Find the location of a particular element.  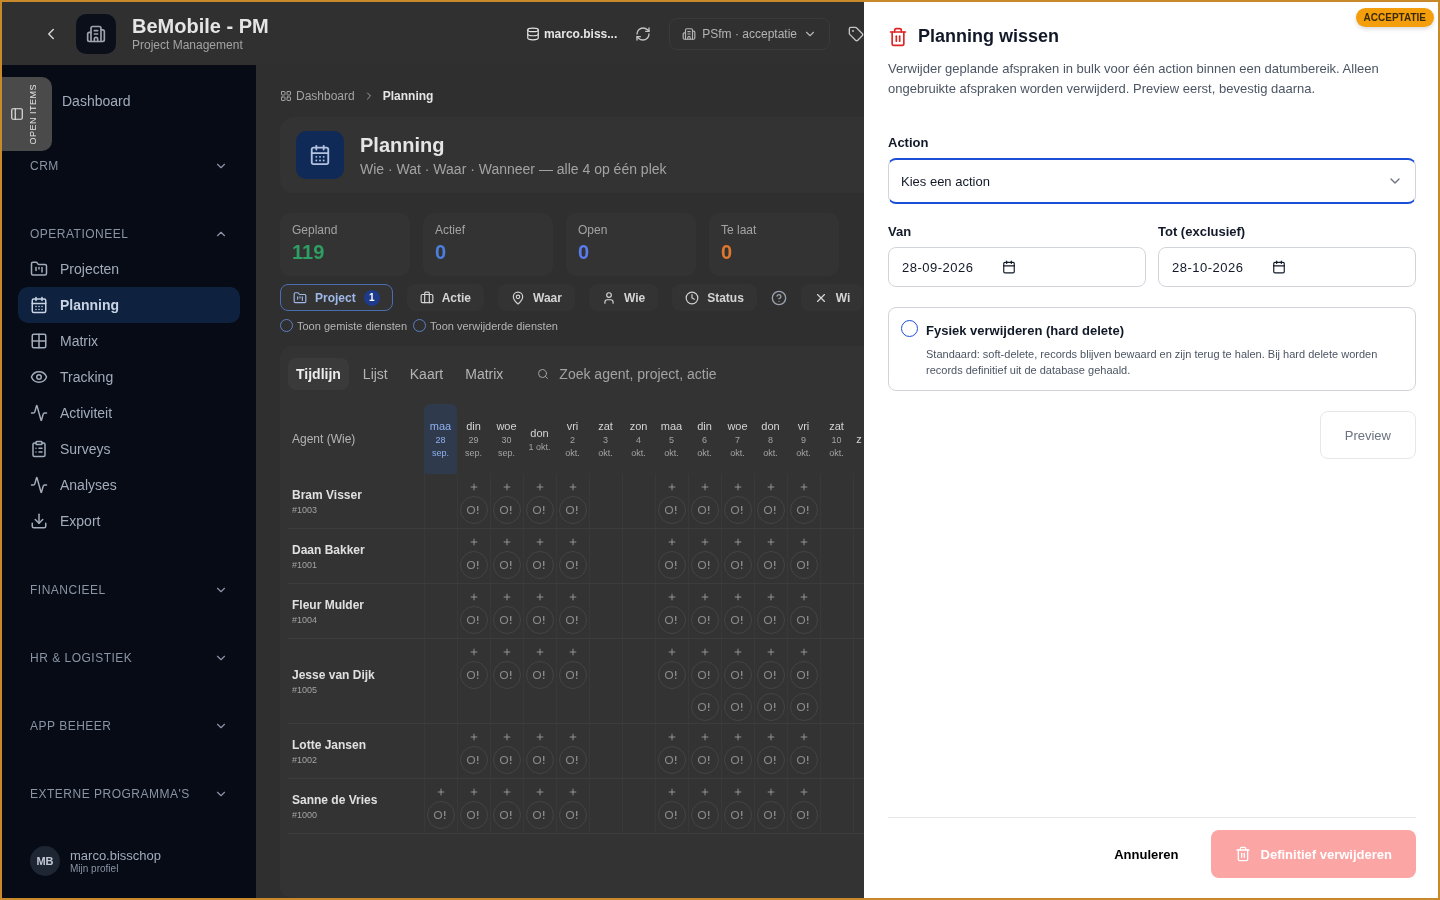

sidebar-item: Projecten is located at coordinates (129, 269).